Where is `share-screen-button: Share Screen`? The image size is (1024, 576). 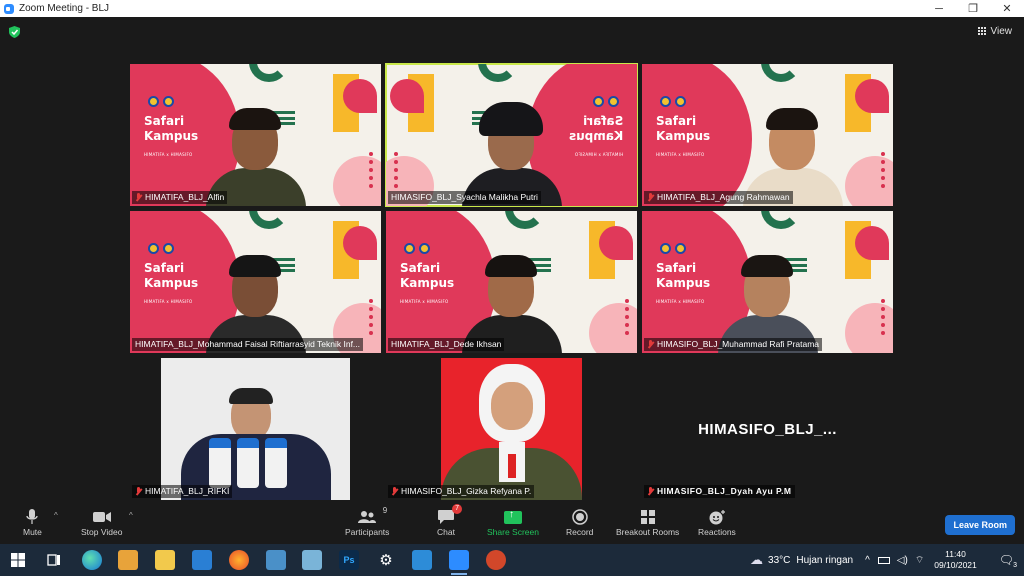
share-screen-button: Share Screen is located at coordinates (513, 522).